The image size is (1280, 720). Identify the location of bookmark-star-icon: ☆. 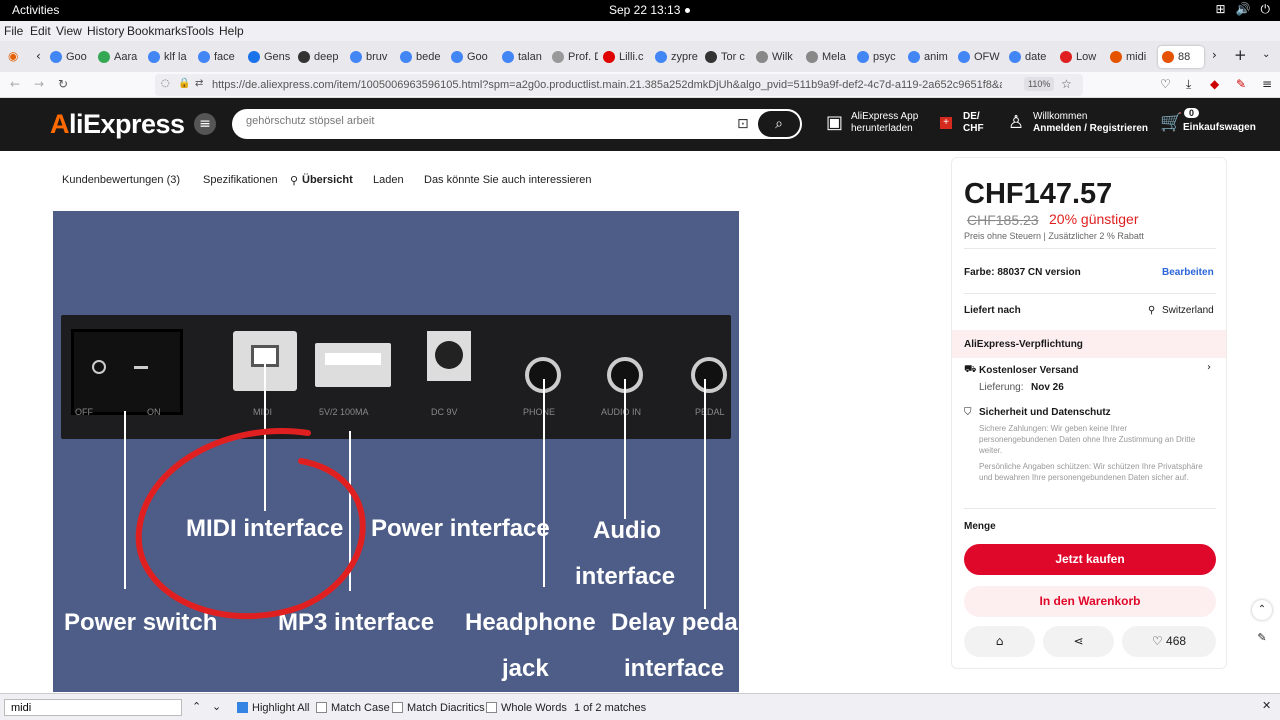
(1066, 84).